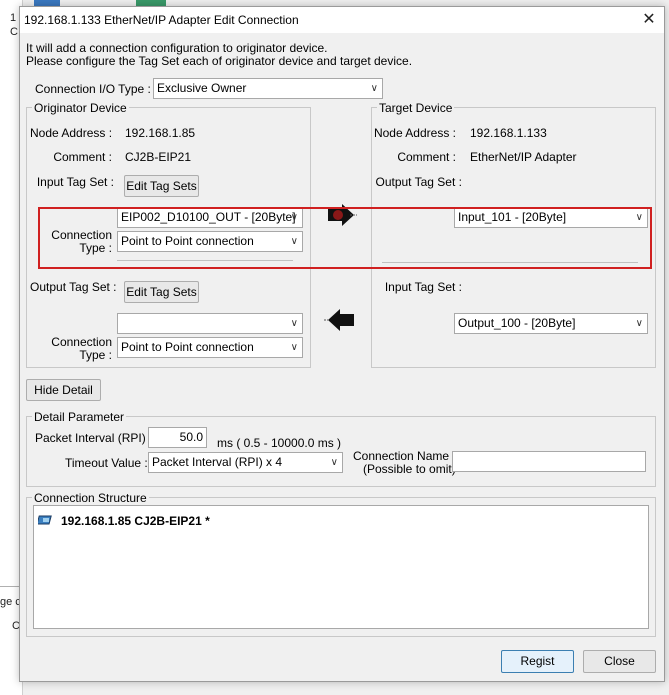 This screenshot has width=669, height=695. What do you see at coordinates (418, 182) in the screenshot?
I see `target-output-tag-set-label: Output Tag Set :` at bounding box center [418, 182].